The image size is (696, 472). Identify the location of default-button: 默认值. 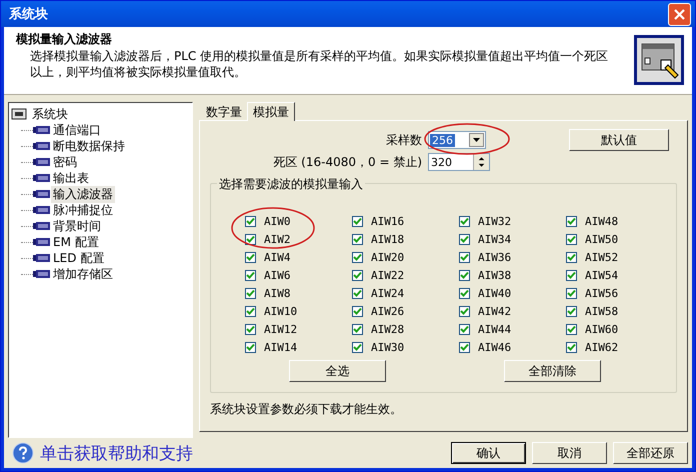
(619, 140).